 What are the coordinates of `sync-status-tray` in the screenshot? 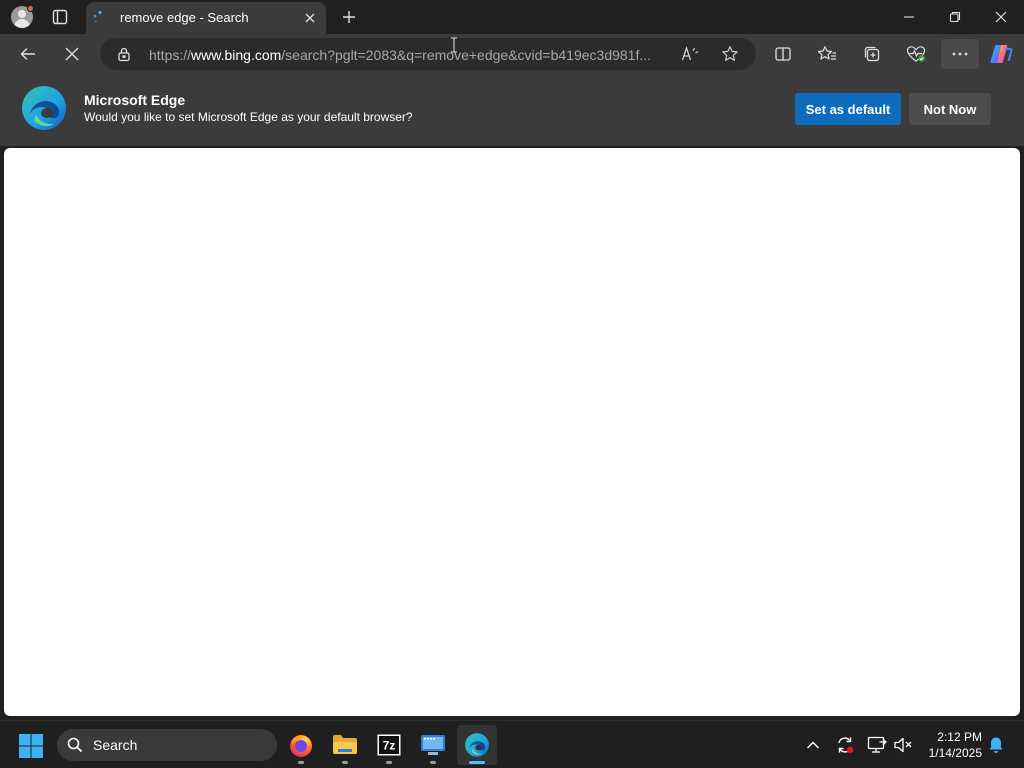 It's located at (845, 745).